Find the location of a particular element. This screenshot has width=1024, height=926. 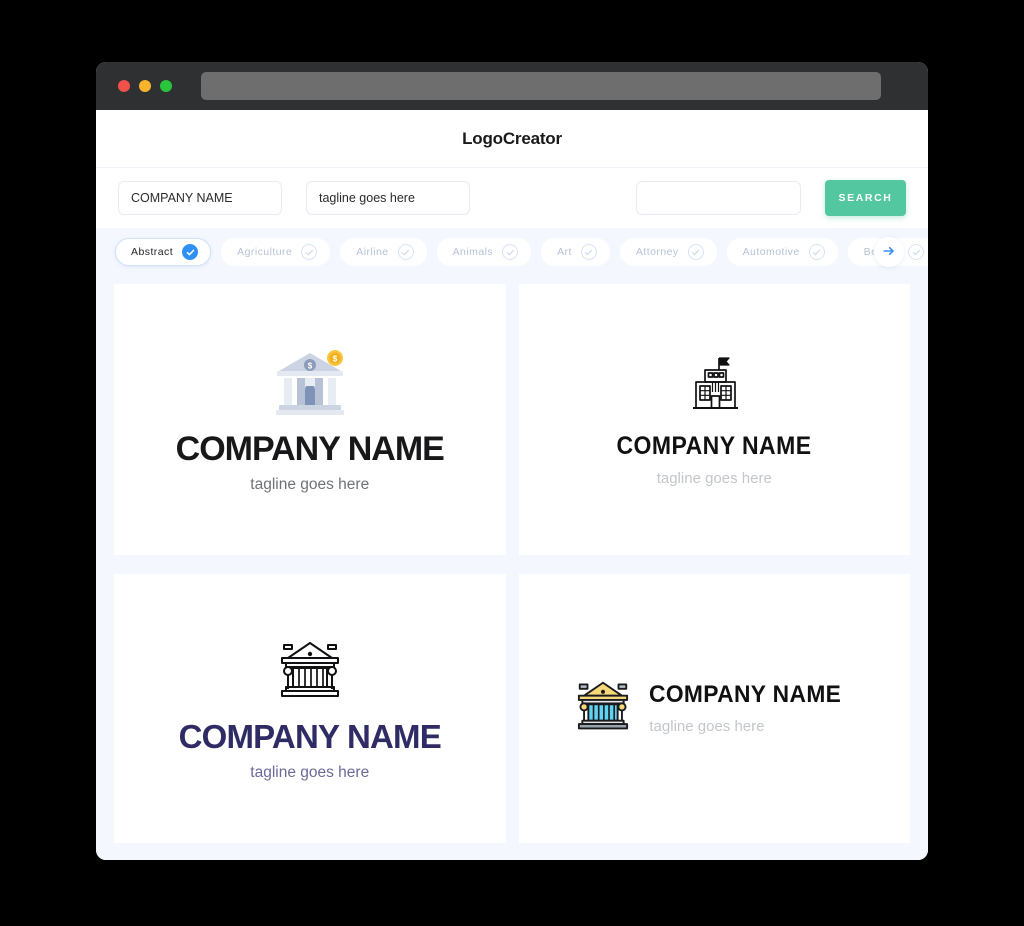

maximize-button is located at coordinates (166, 86).